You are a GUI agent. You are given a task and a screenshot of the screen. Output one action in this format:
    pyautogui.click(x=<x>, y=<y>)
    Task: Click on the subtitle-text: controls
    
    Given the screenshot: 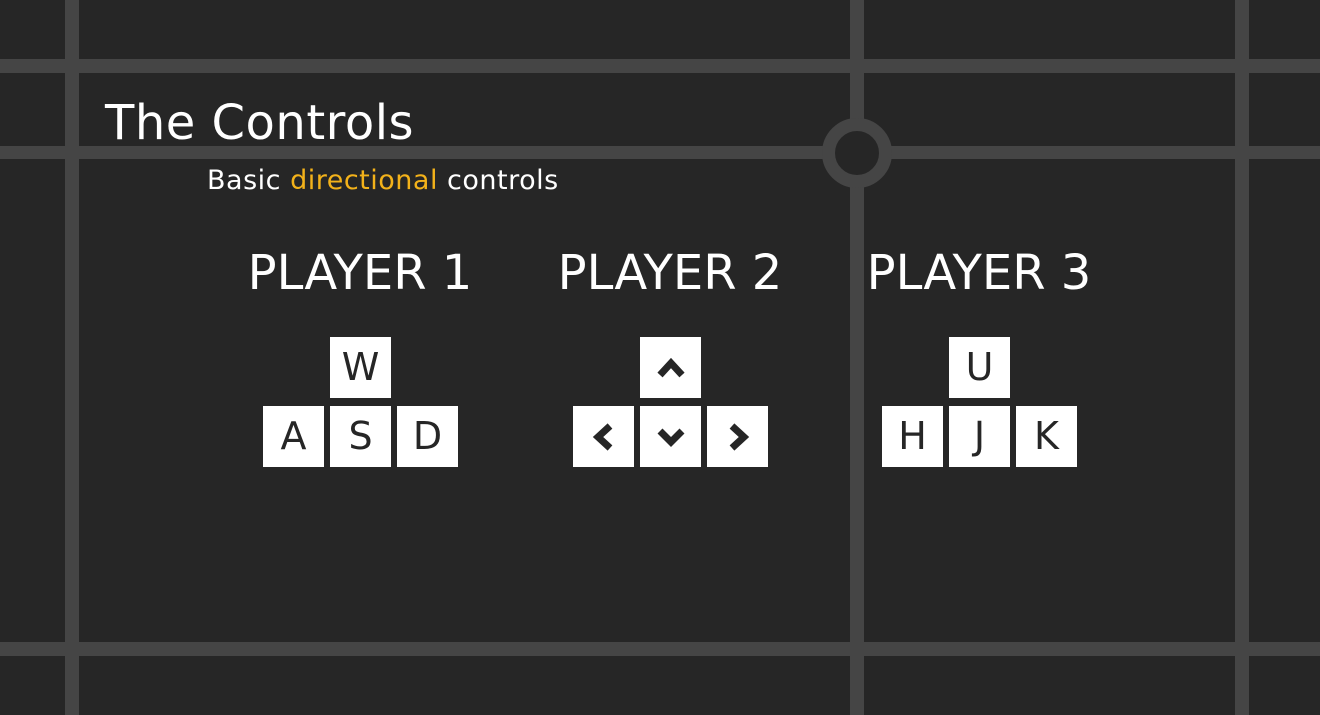 What is the action you would take?
    pyautogui.click(x=503, y=180)
    